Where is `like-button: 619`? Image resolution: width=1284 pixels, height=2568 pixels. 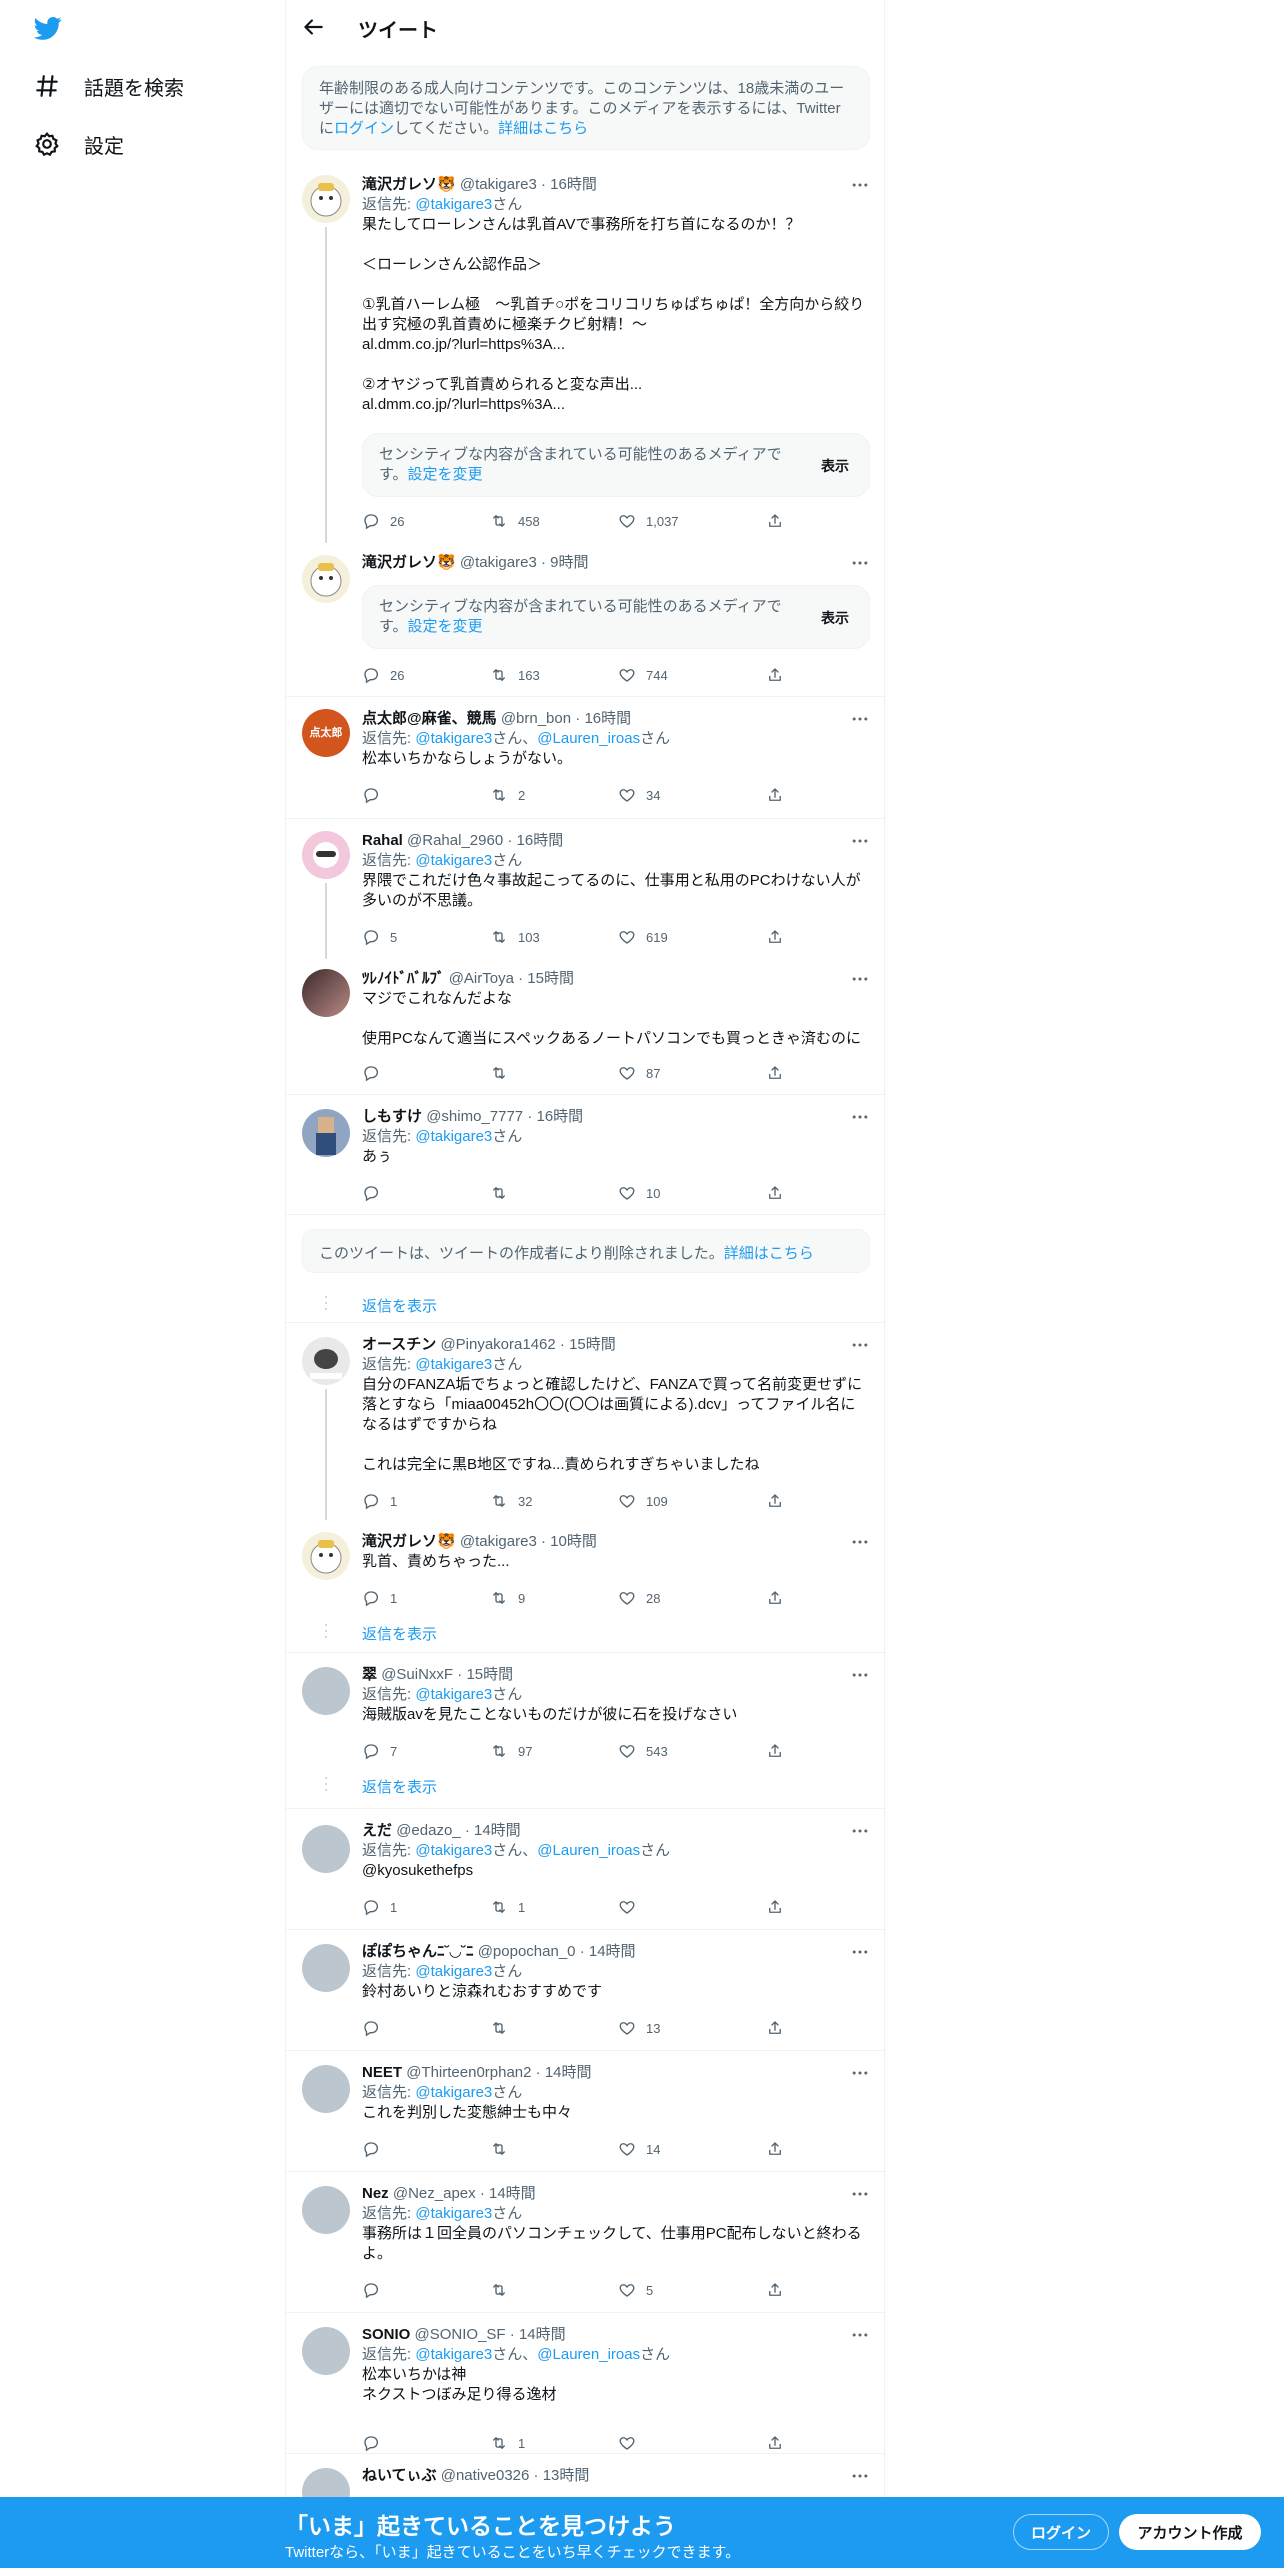
like-button: 619 is located at coordinates (643, 937).